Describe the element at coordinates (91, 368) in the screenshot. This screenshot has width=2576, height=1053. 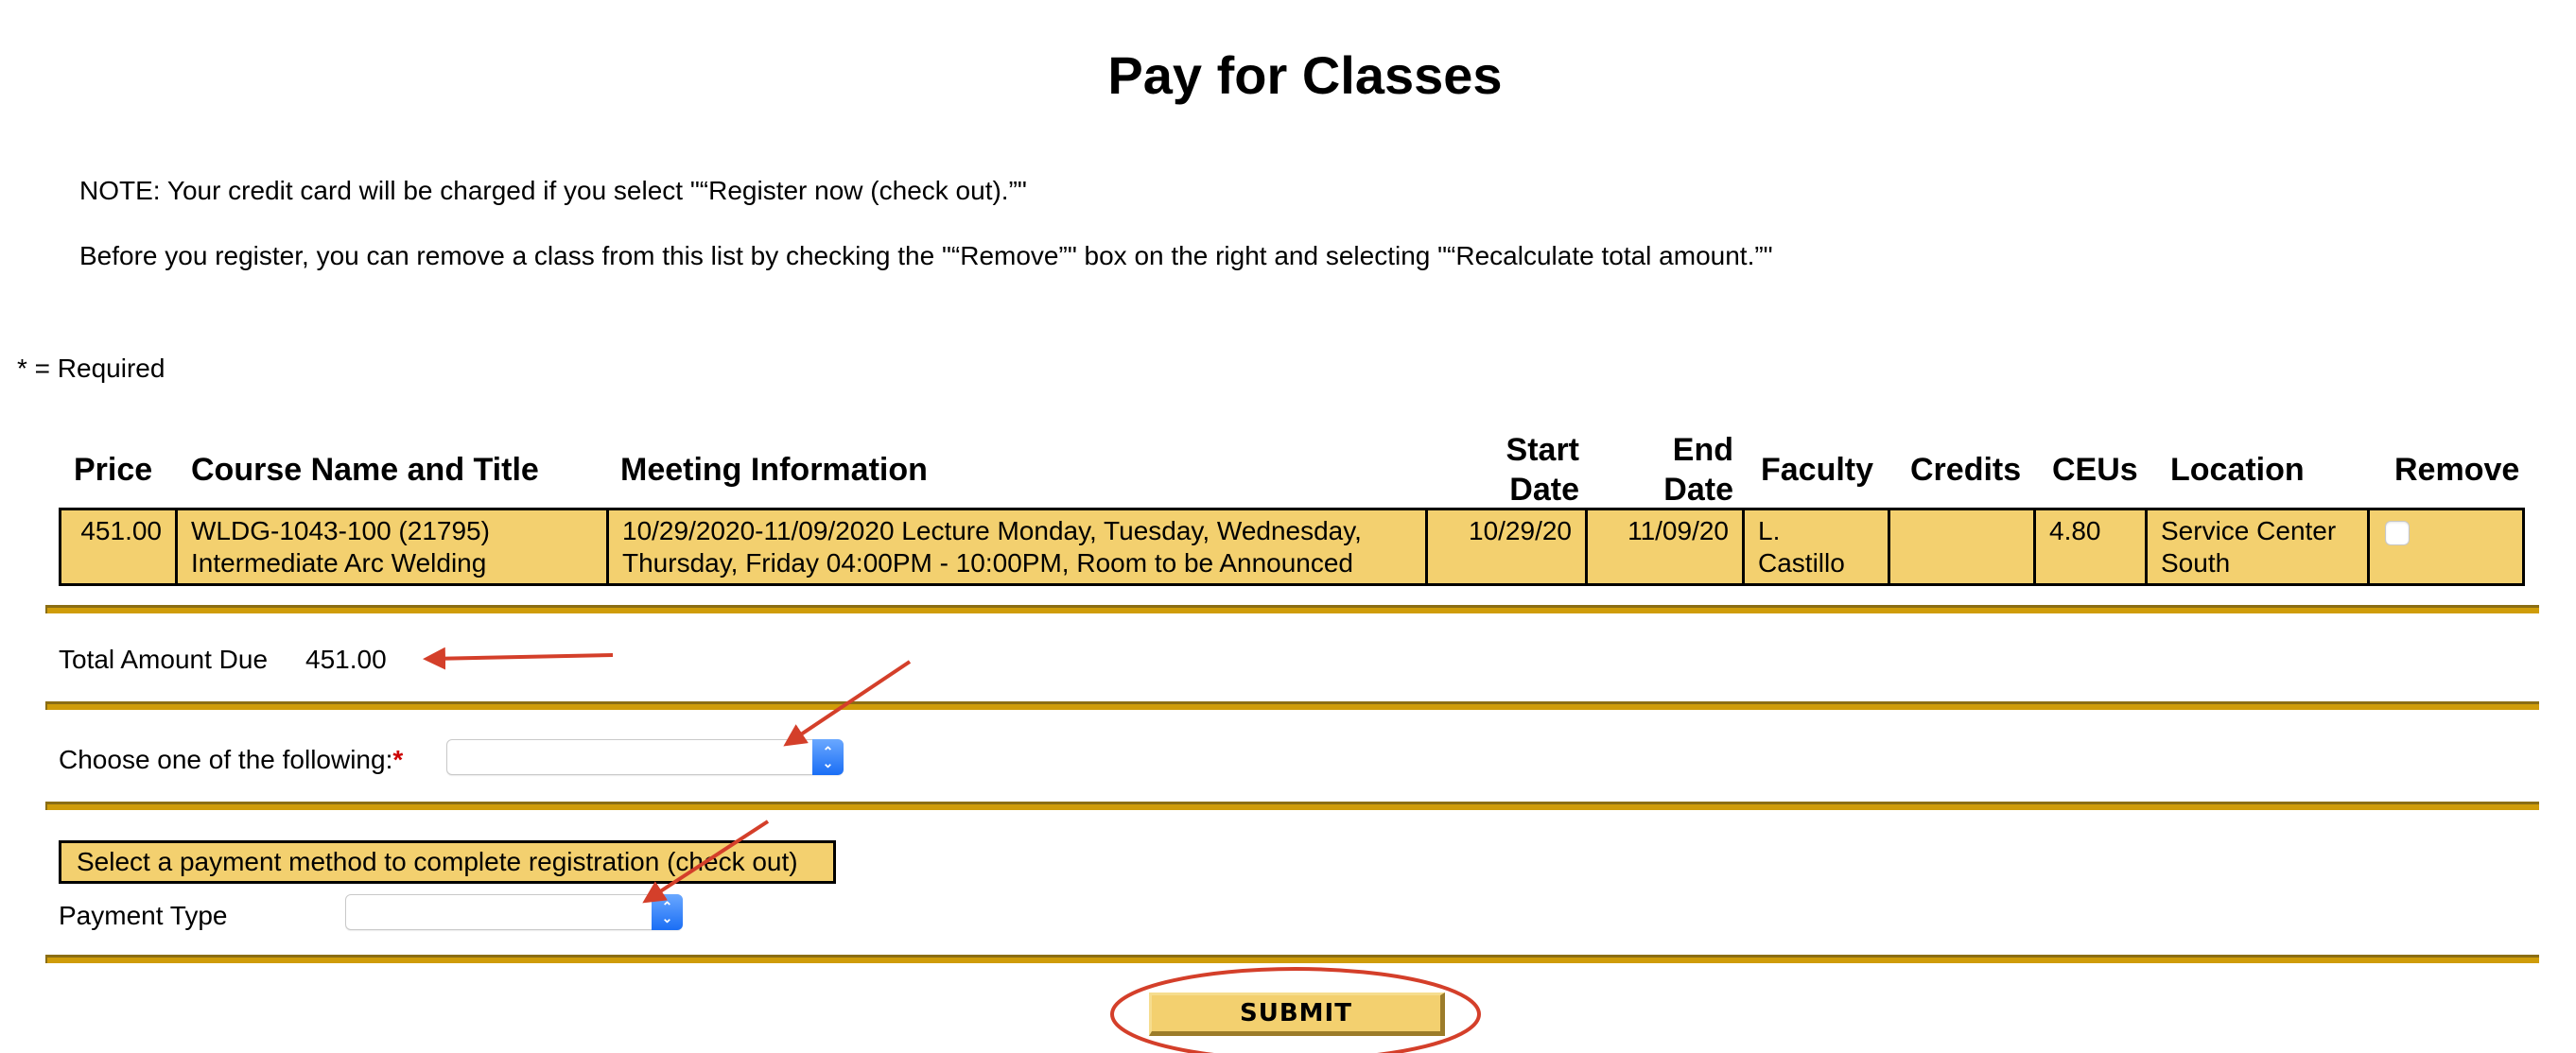
I see `required-legend: * = Required` at that location.